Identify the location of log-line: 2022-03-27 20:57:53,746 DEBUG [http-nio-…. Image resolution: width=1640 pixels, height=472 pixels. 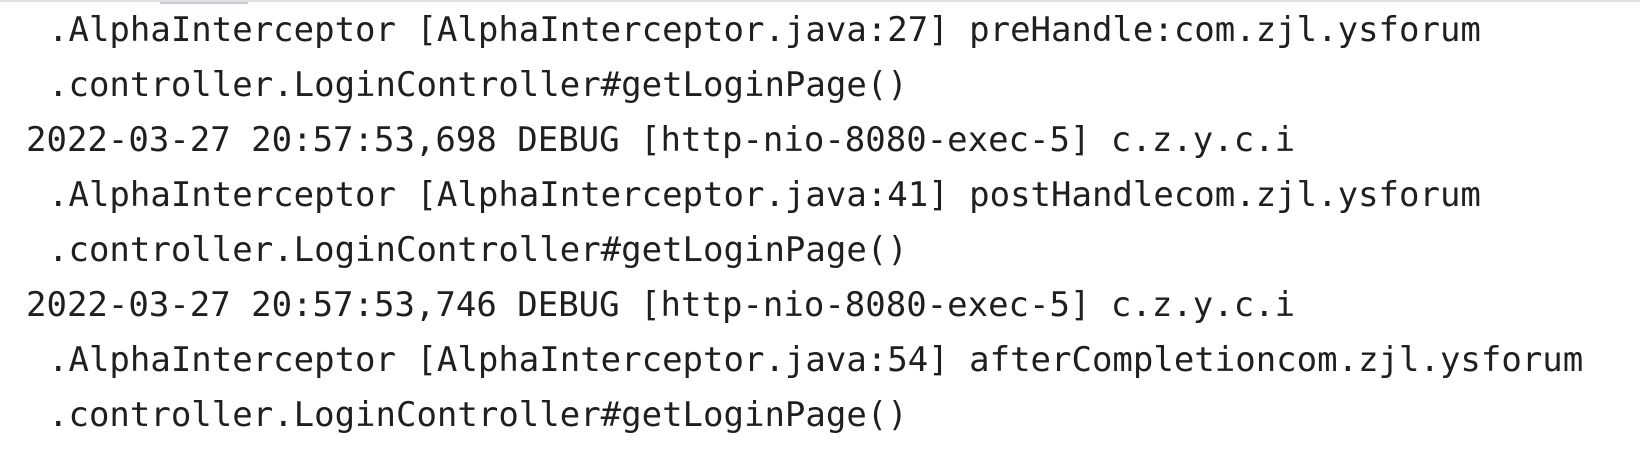
(661, 305).